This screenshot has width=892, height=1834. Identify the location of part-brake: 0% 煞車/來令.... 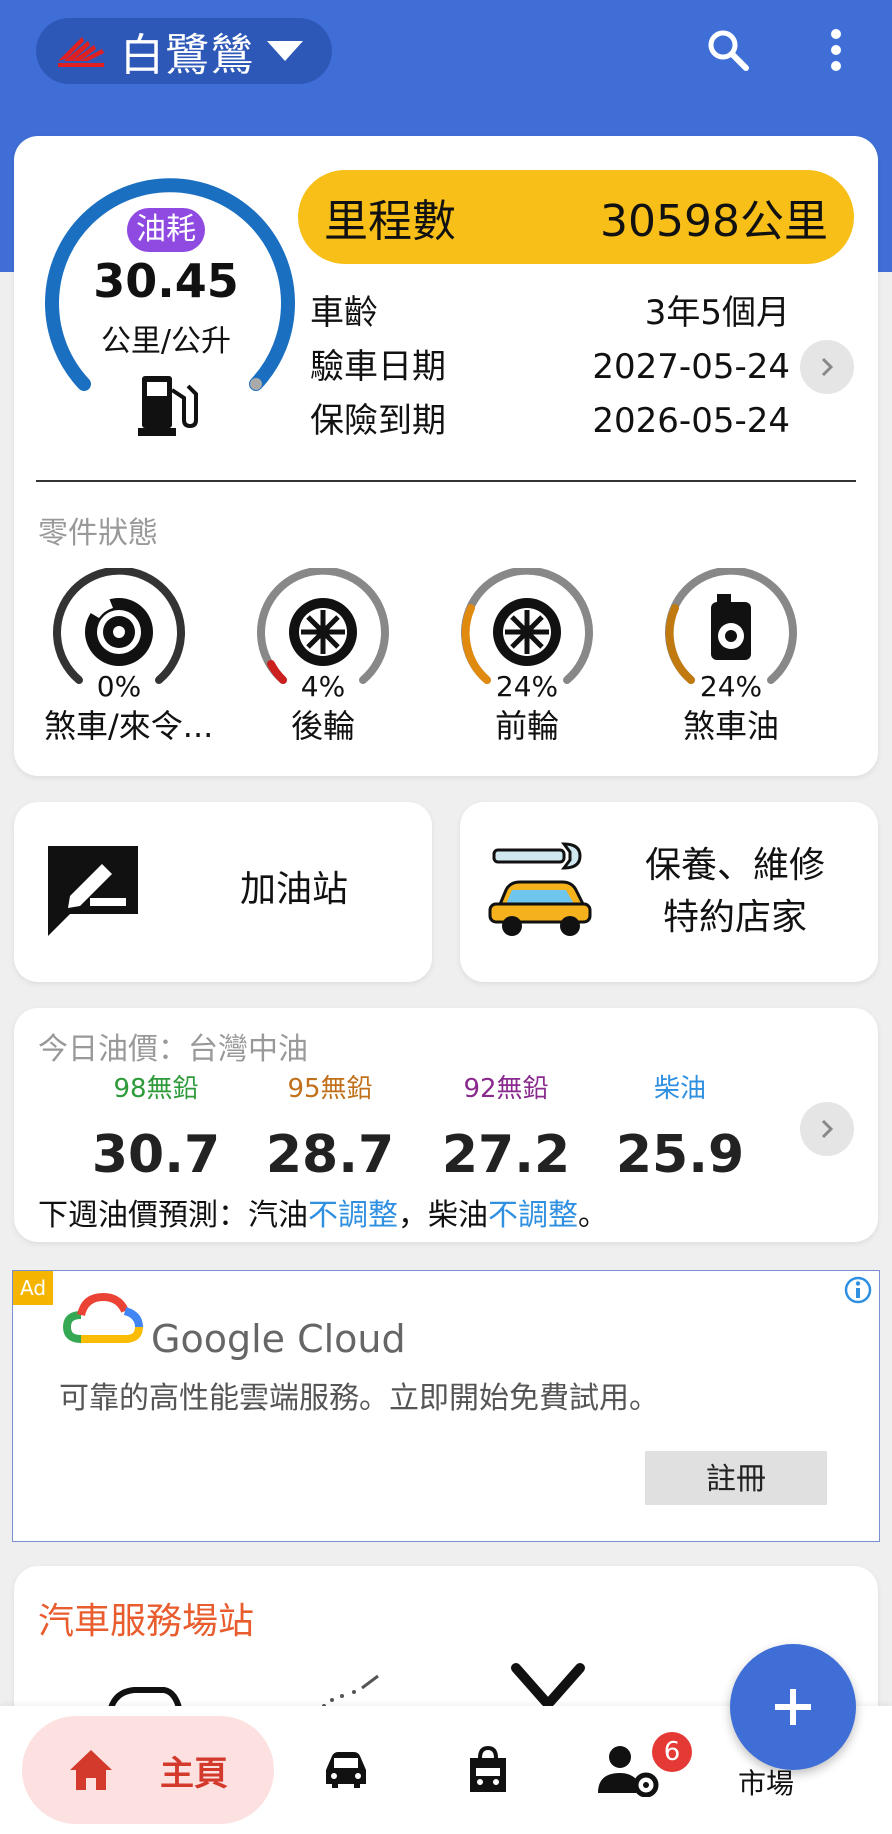
(129, 657).